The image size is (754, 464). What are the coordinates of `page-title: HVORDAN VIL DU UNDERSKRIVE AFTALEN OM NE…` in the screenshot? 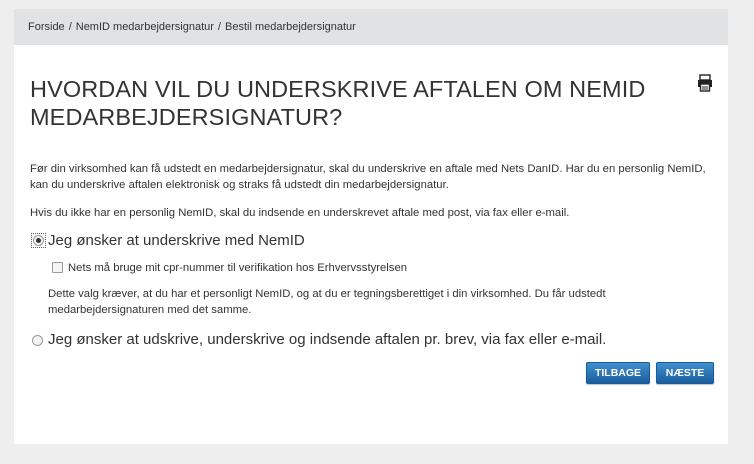 It's located at (338, 103).